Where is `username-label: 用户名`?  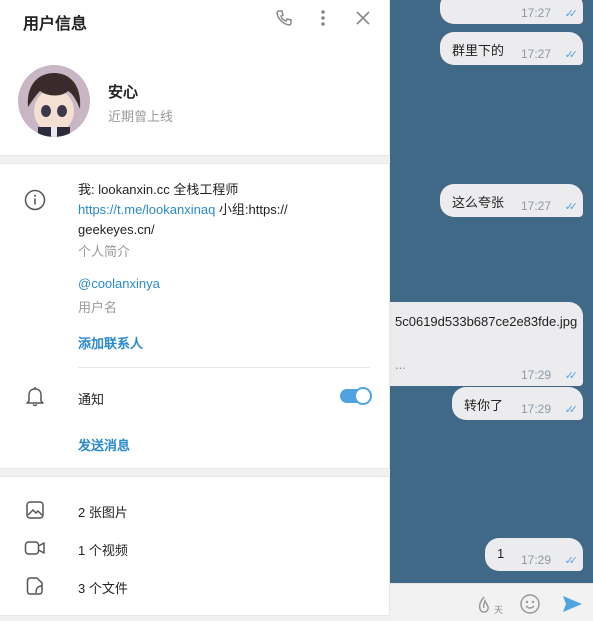
username-label: 用户名 is located at coordinates (98, 307).